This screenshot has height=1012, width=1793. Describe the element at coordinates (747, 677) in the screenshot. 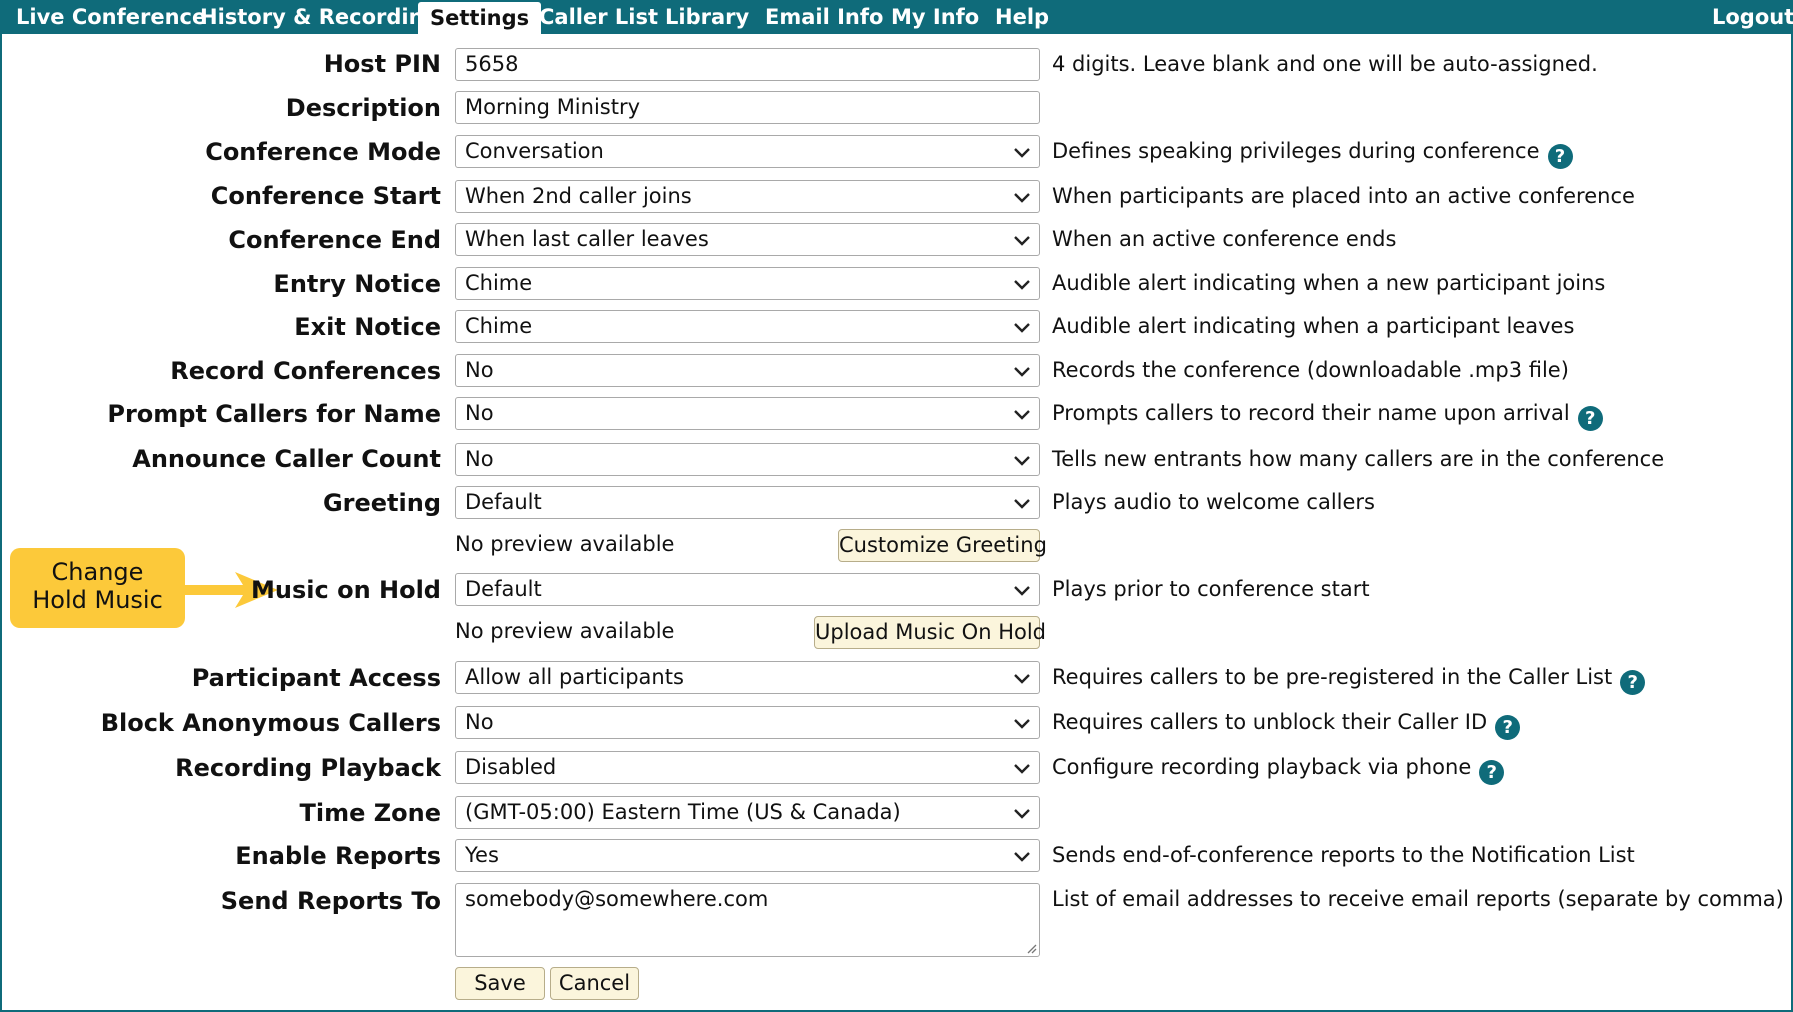

I see `participant-access-select: Allow all participants` at that location.